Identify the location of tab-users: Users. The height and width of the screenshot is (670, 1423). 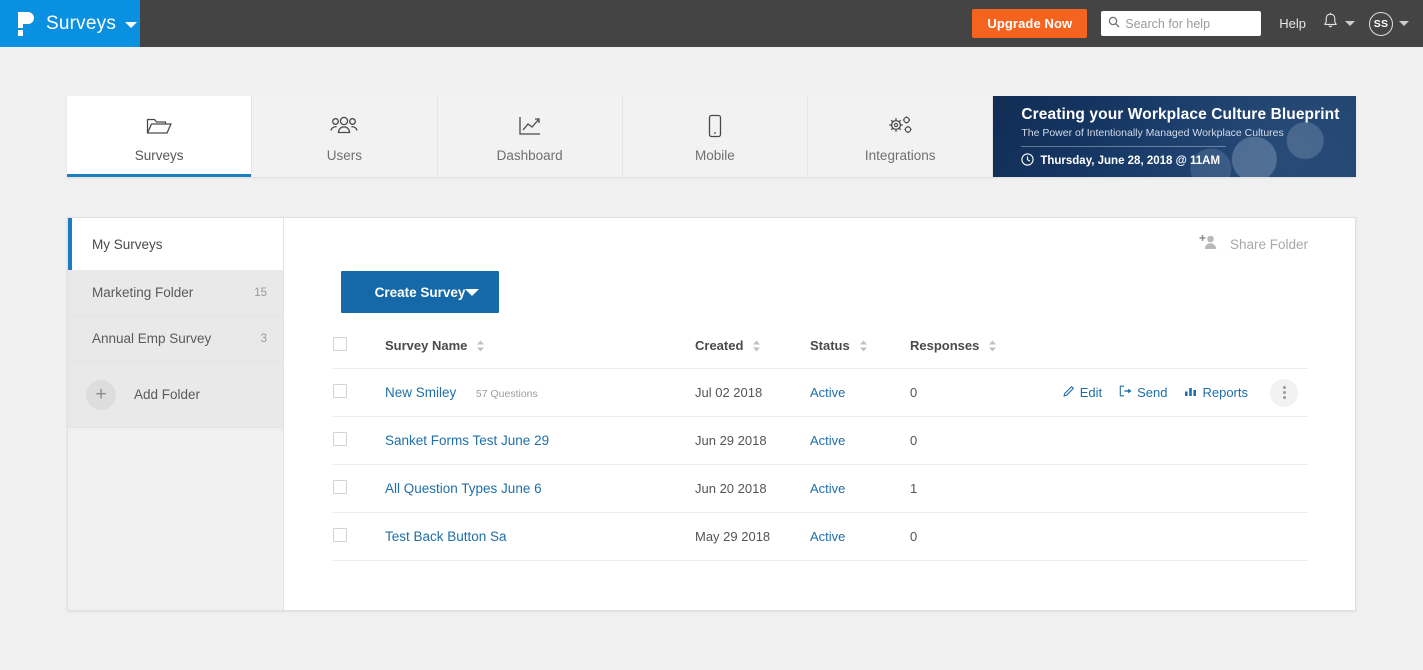
(345, 136).